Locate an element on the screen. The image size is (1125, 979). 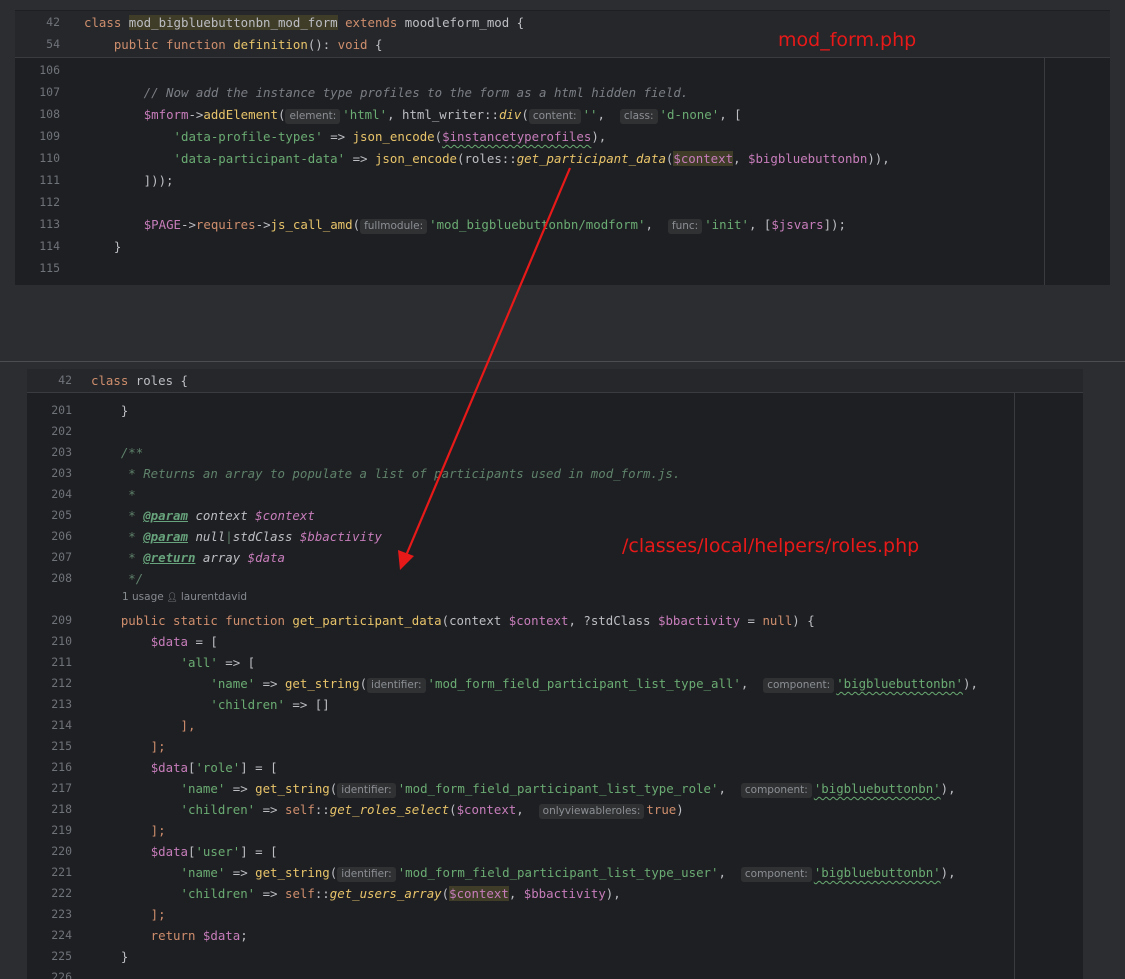
code-token: stdClass is located at coordinates (266, 536).